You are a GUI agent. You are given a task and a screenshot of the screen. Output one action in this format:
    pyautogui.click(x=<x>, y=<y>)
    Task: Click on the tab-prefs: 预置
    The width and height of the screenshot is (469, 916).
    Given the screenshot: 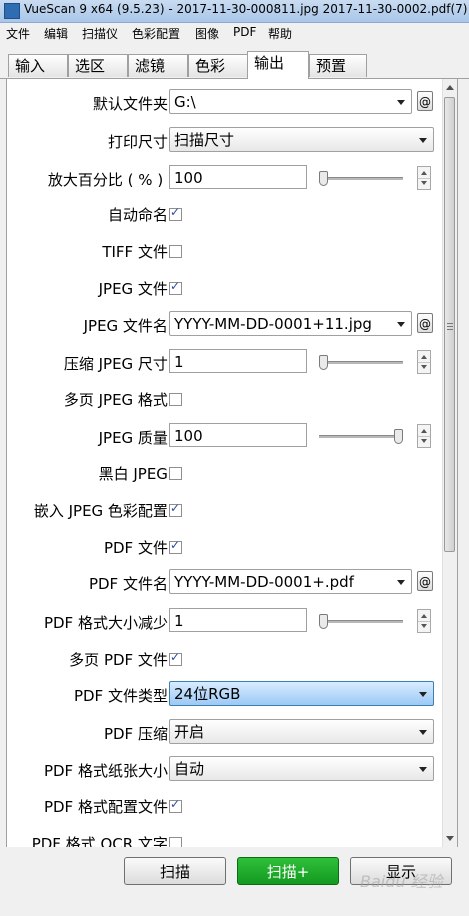 What is the action you would take?
    pyautogui.click(x=338, y=65)
    